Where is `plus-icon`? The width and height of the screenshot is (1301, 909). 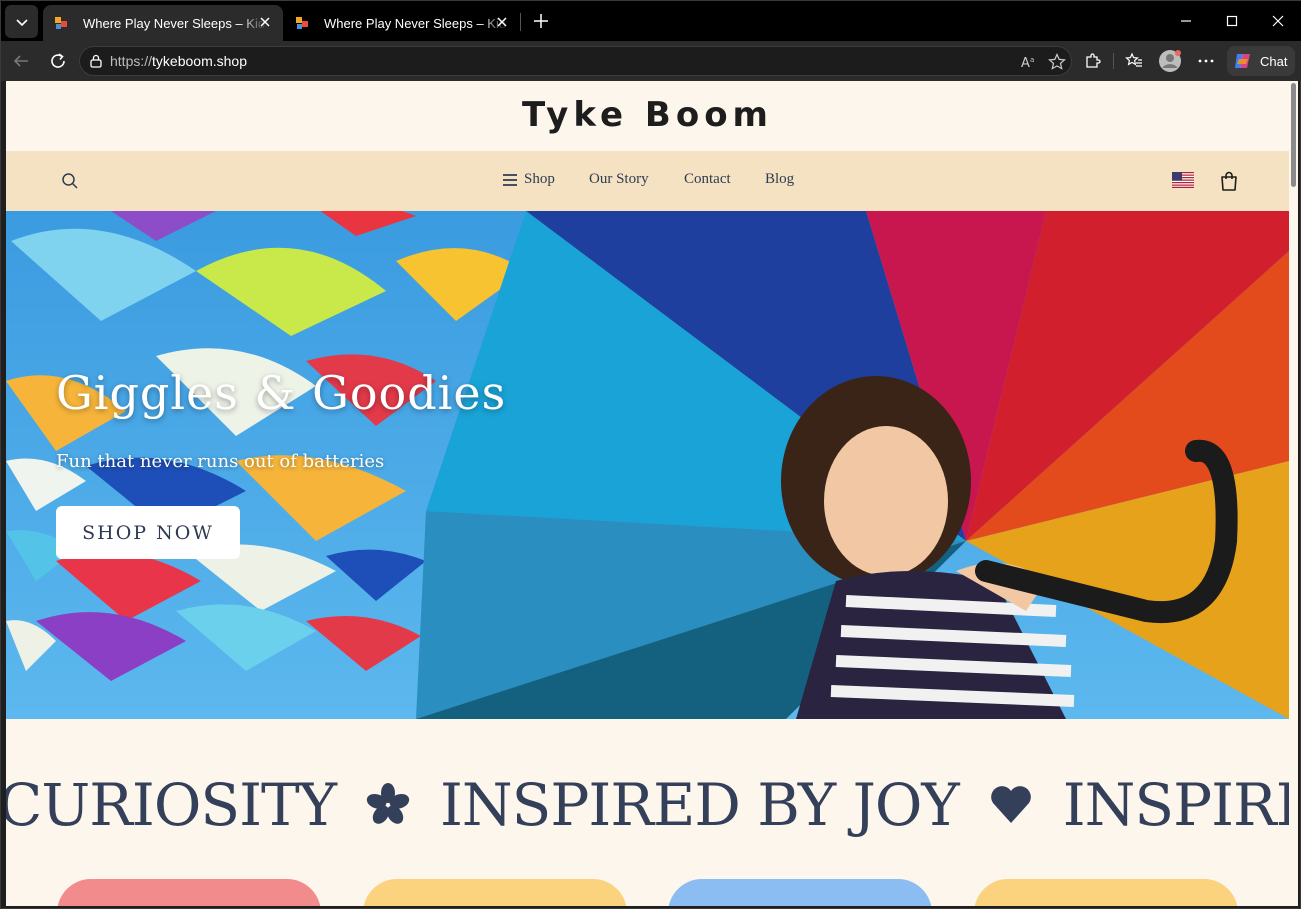
plus-icon is located at coordinates (541, 21).